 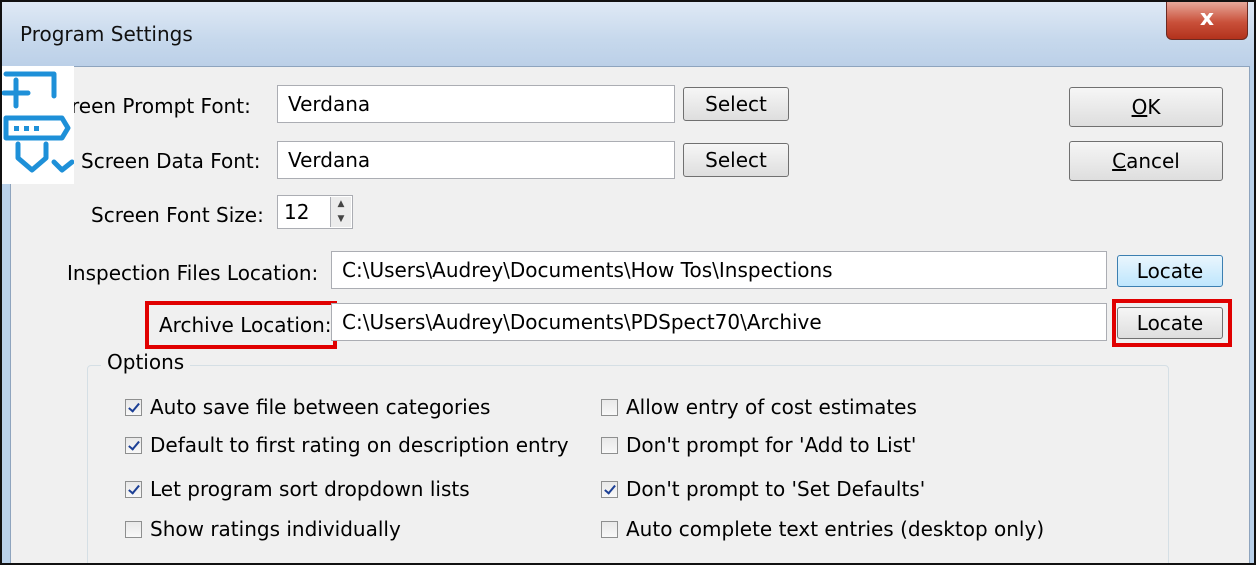 What do you see at coordinates (1153, 161) in the screenshot?
I see `cancel-label: ancel` at bounding box center [1153, 161].